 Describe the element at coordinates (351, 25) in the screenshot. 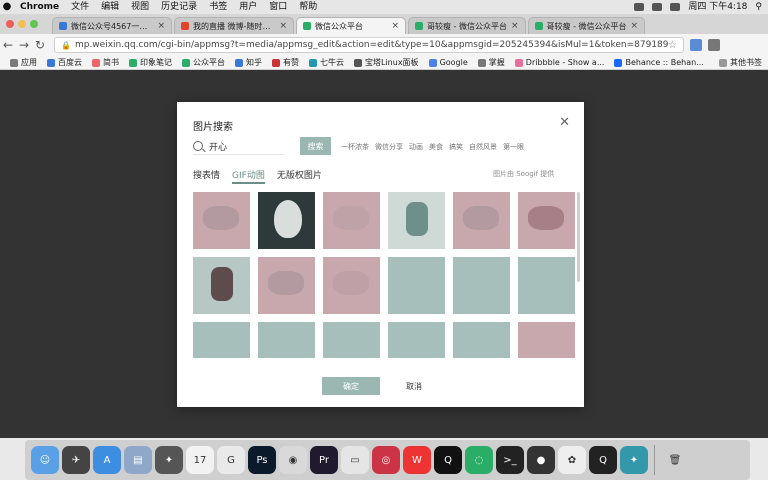

I see `browser-tab-active: 微信公众平台 ×` at that location.